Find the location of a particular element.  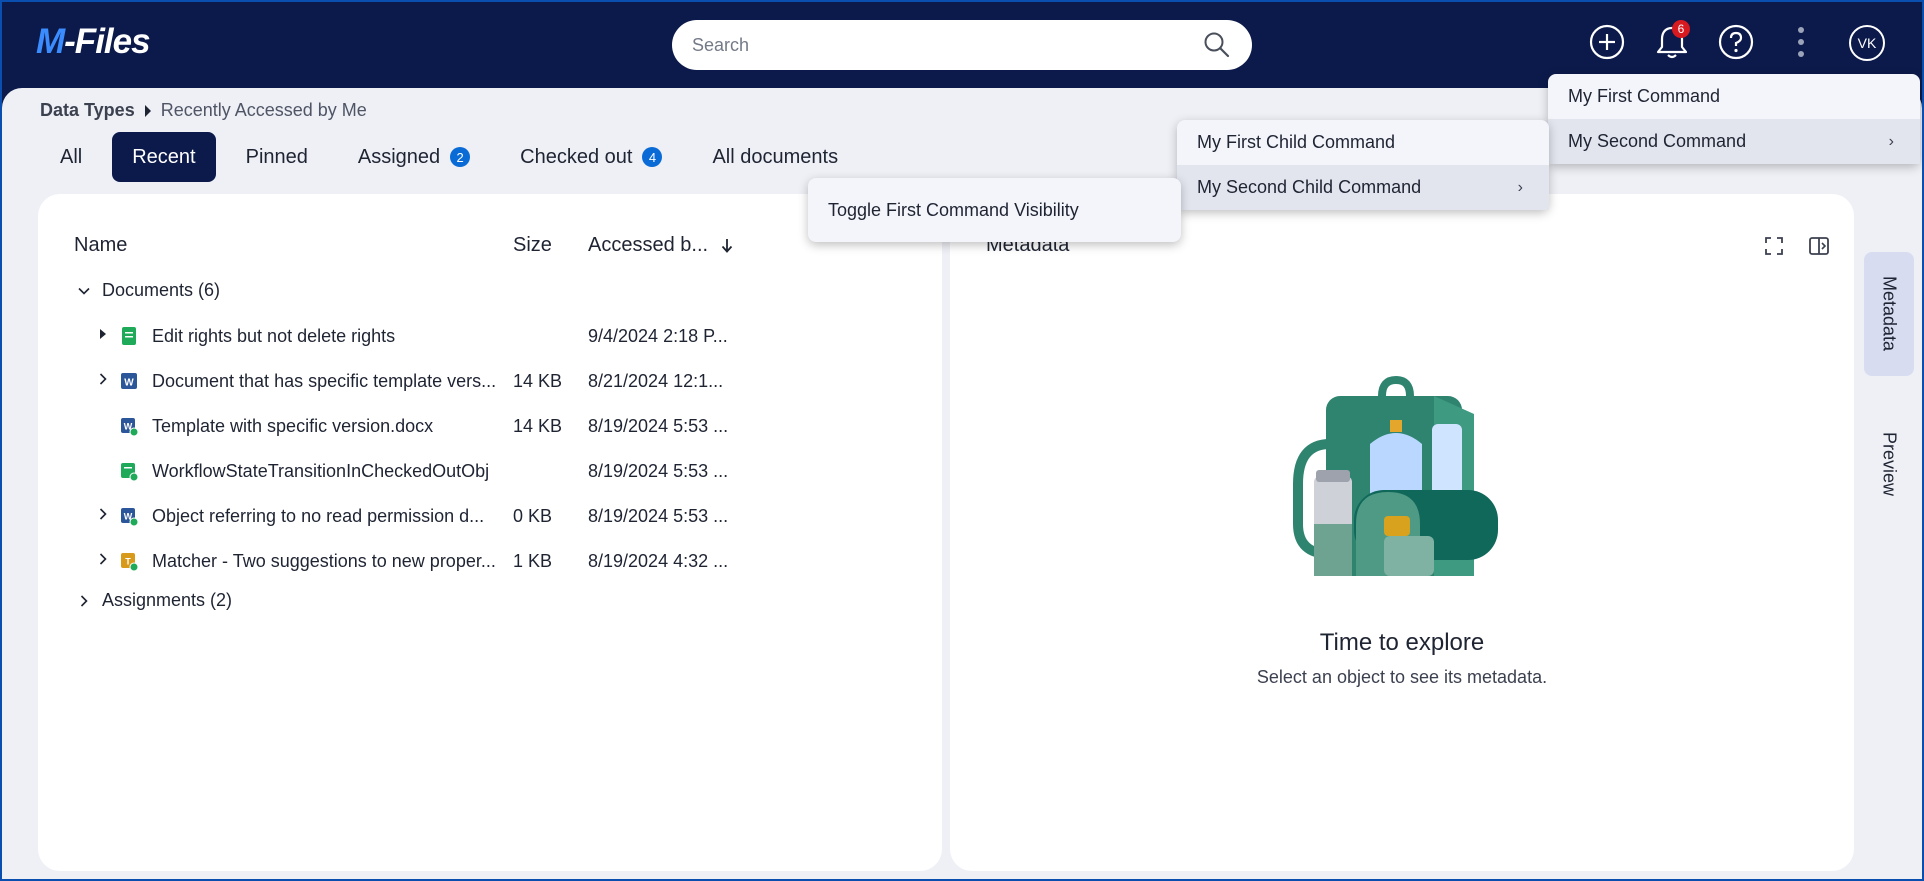

more-commands-menu: My First Command My Second Command › is located at coordinates (1734, 119).